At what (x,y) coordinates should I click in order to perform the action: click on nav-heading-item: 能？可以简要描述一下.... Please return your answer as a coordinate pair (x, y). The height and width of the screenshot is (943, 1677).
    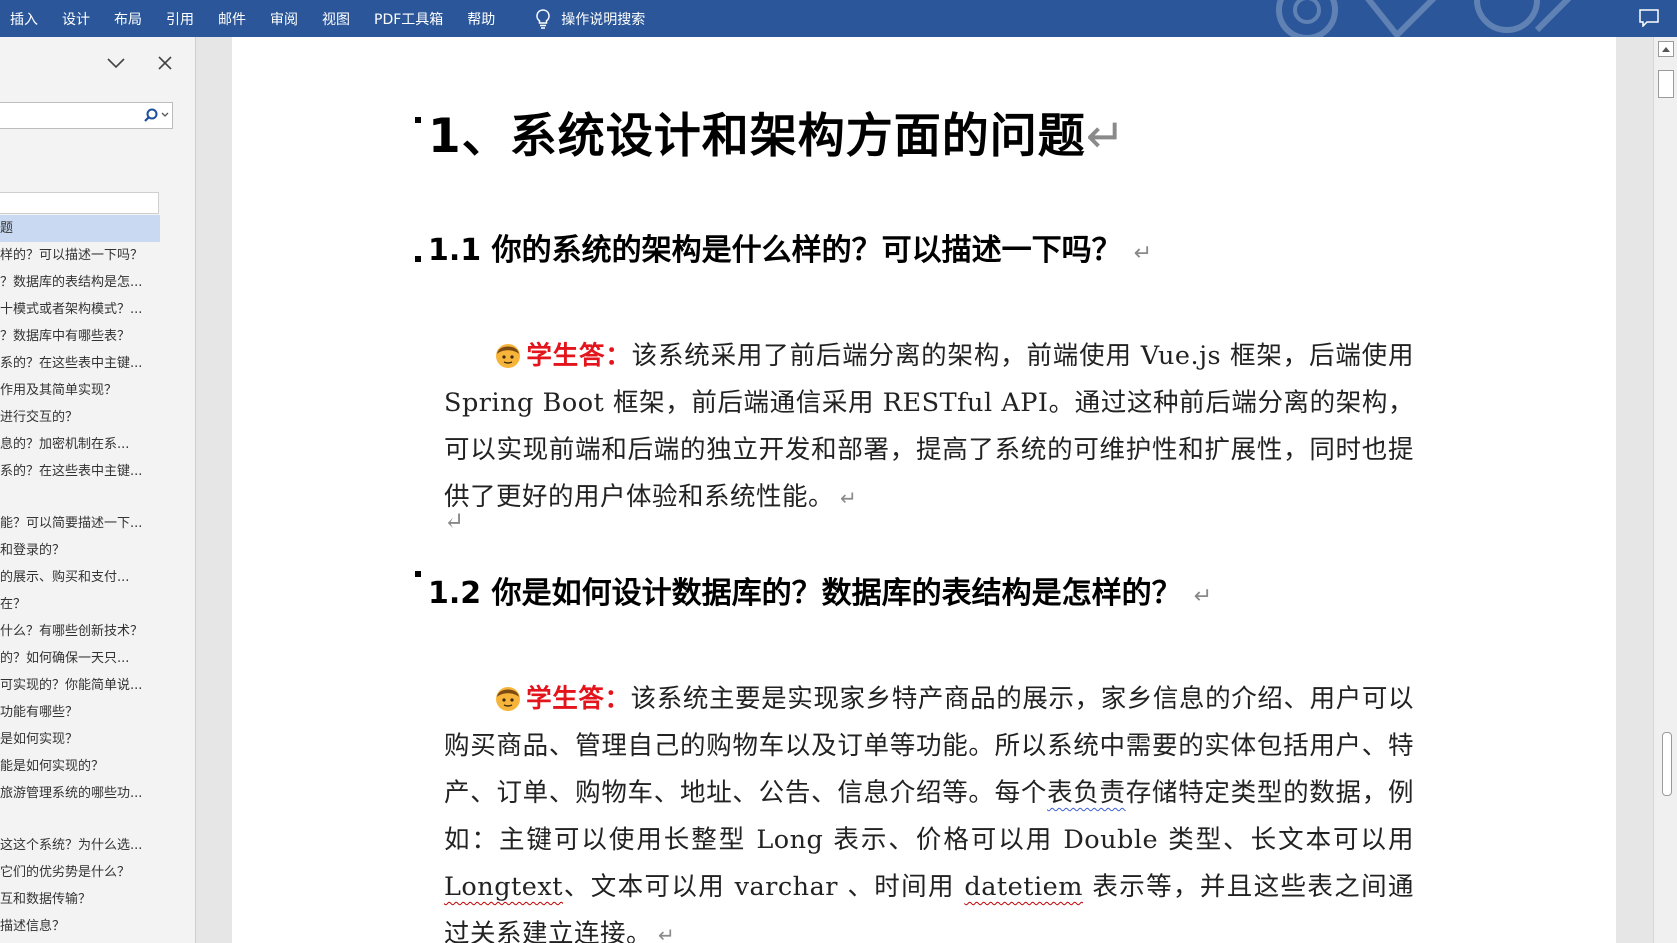
    Looking at the image, I should click on (80, 523).